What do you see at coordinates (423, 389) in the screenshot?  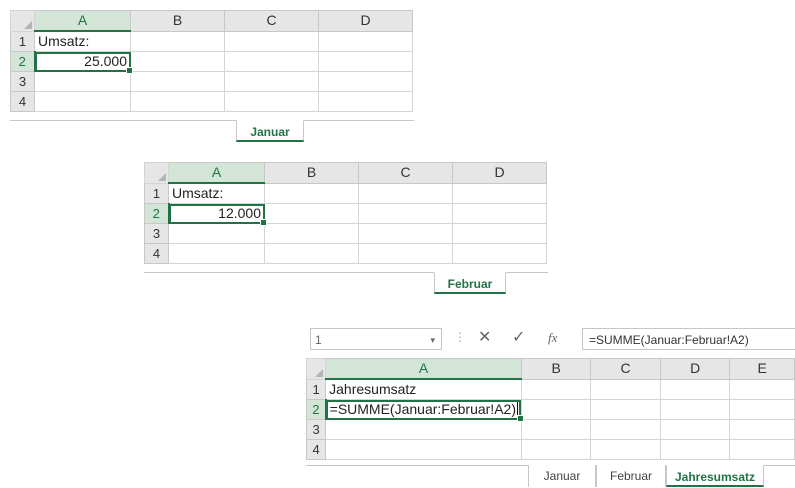 I see `cell-a1: Jahresumsatz` at bounding box center [423, 389].